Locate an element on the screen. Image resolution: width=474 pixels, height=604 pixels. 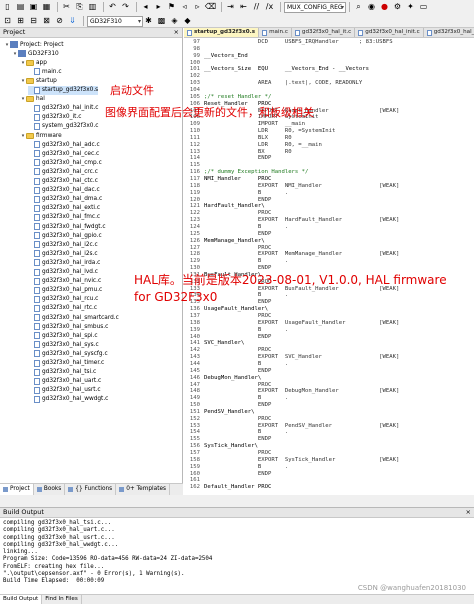
tree-file-item: gd32f3x0_hal_fwdgt.c is located at coordinates (67, 226).